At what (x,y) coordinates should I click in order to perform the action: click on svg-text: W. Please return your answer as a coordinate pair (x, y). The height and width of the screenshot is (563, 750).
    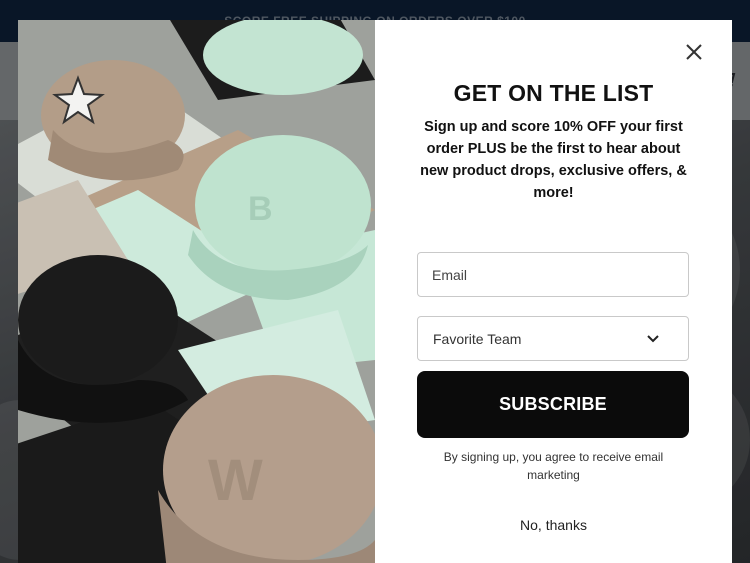
    Looking at the image, I should click on (235, 480).